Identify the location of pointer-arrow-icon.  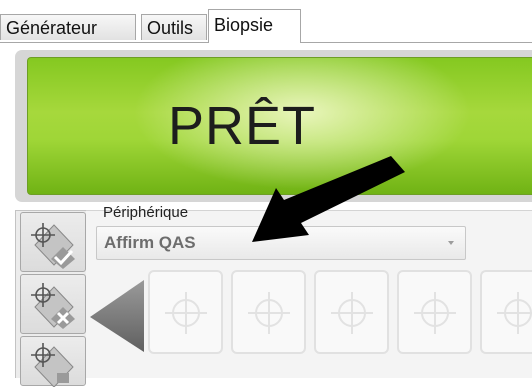
(328, 199).